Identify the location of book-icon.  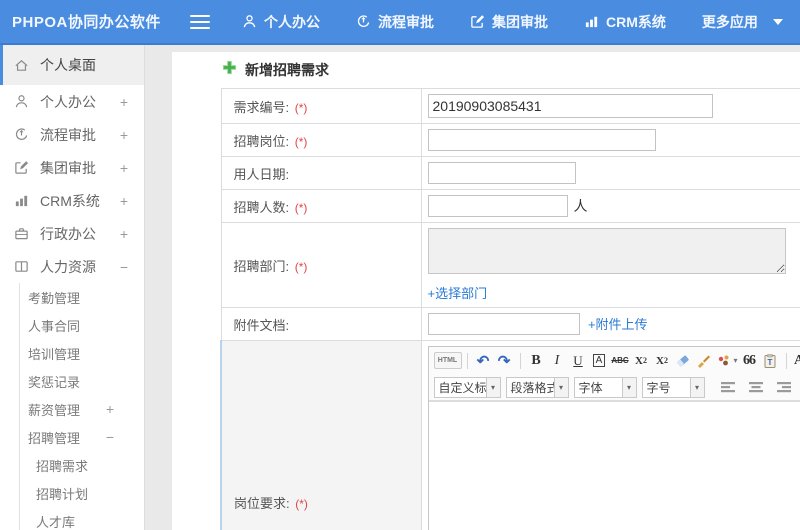
(22, 266).